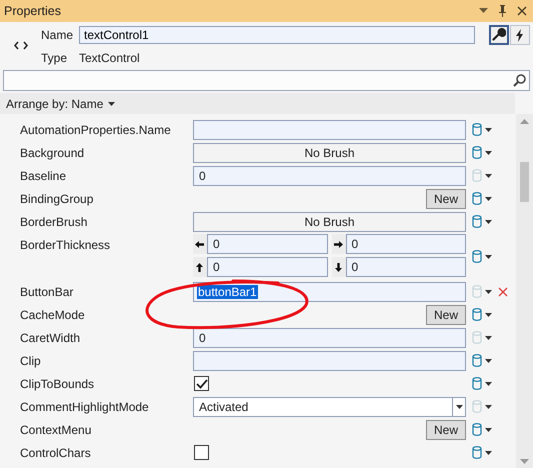  What do you see at coordinates (52, 315) in the screenshot?
I see `property-name: CacheMode` at bounding box center [52, 315].